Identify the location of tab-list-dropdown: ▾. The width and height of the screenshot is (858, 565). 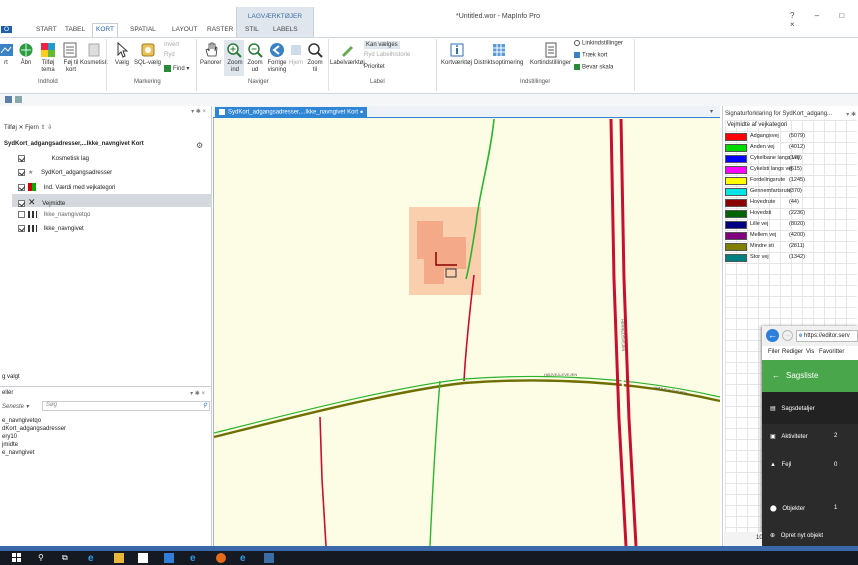
(711, 111).